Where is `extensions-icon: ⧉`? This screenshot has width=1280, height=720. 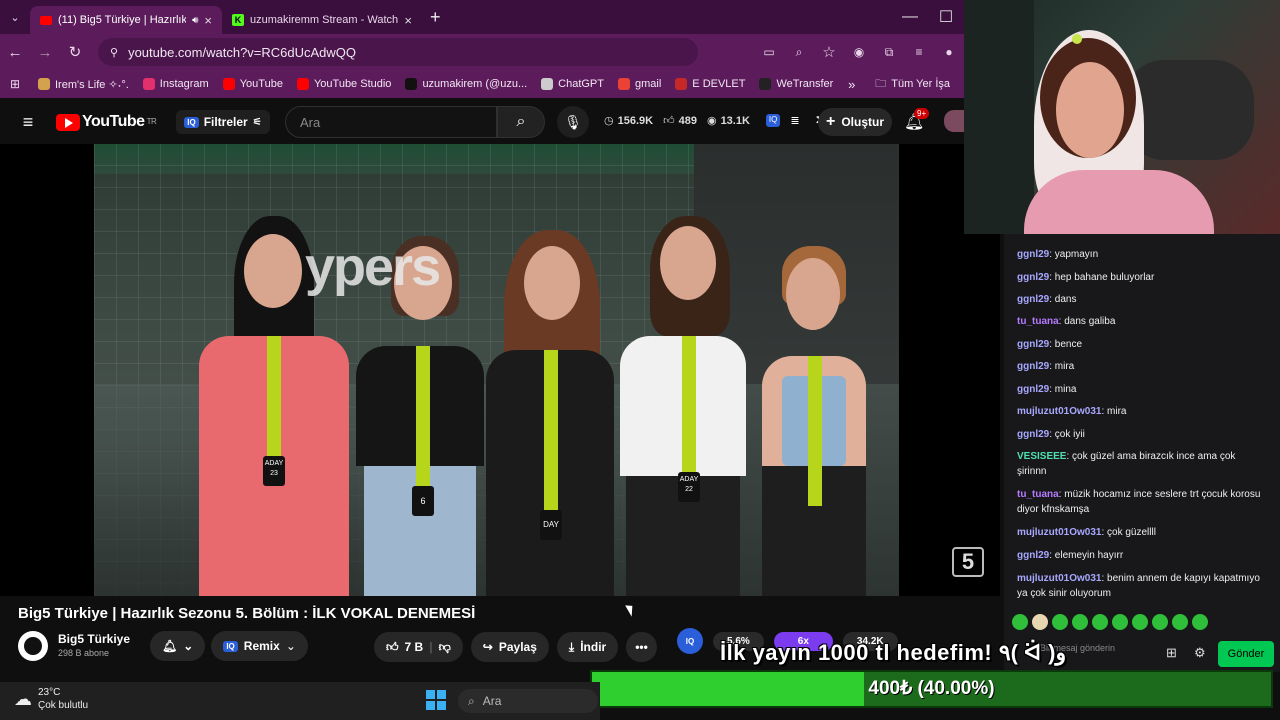 extensions-icon: ⧉ is located at coordinates (889, 52).